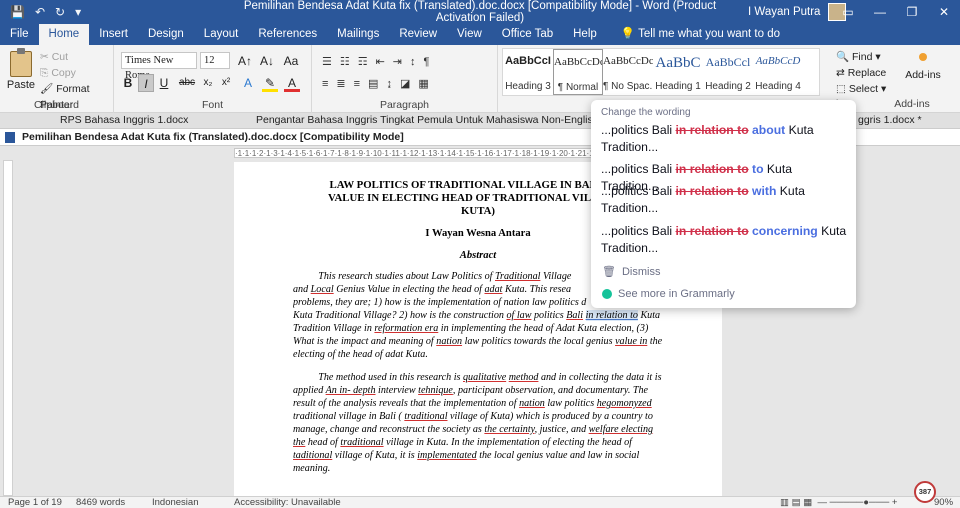 The image size is (960, 508). Describe the element at coordinates (923, 57) in the screenshot. I see `addins-icon` at that location.